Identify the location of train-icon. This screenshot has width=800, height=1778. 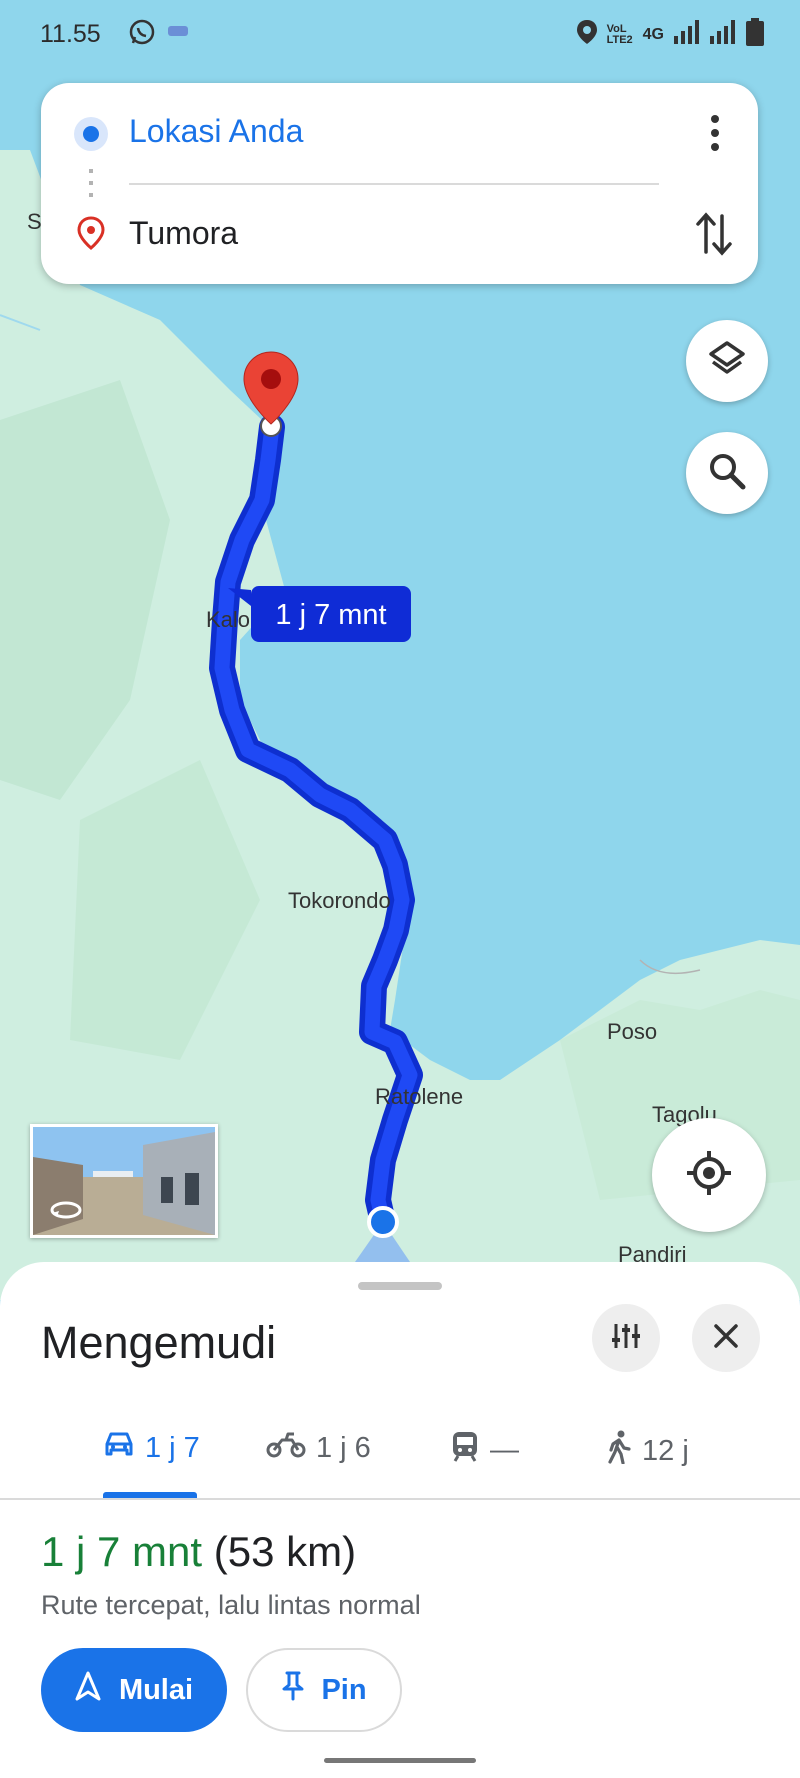
(465, 1450).